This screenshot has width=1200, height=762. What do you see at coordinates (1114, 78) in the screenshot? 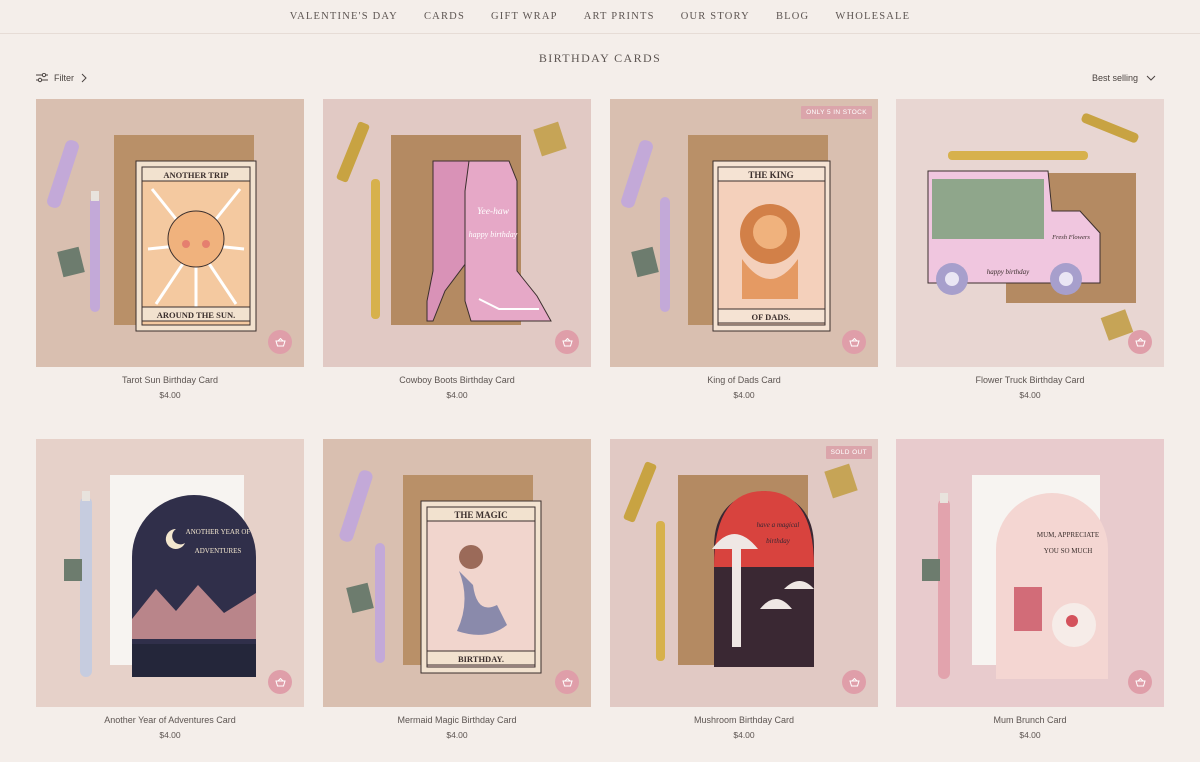
I see `sort-label: Best selling` at bounding box center [1114, 78].